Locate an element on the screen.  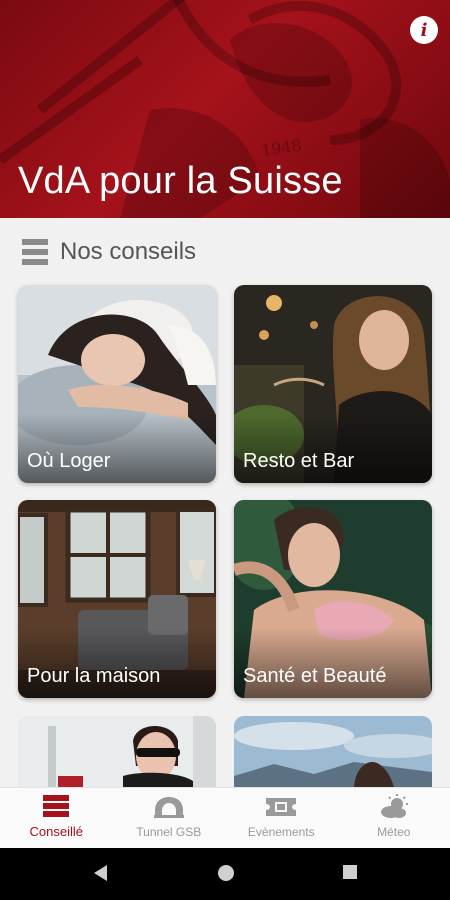
nav-evenements: Evènements is located at coordinates (281, 818).